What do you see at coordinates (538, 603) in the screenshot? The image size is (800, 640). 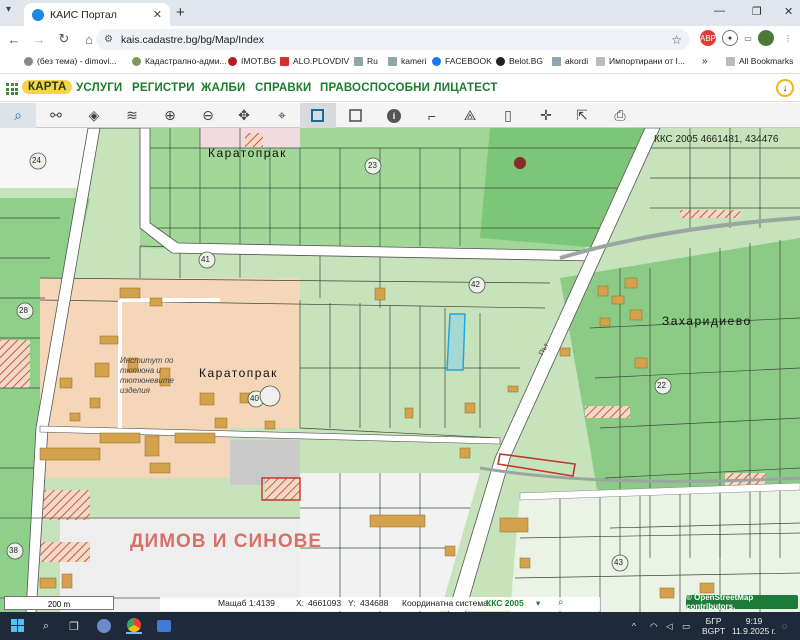 I see `coord-system-chevron-icon: ▾` at bounding box center [538, 603].